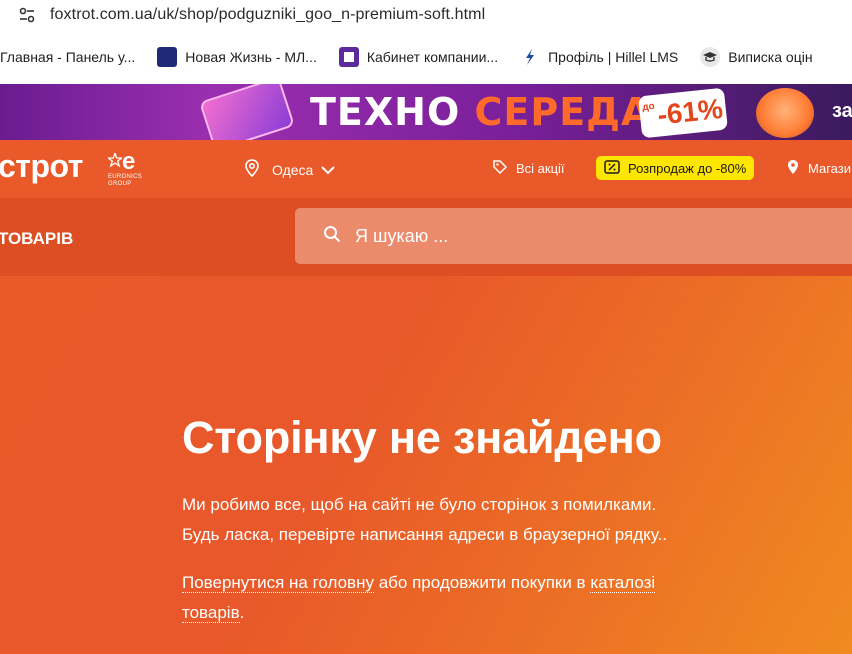 This screenshot has height=654, width=852. Describe the element at coordinates (842, 111) in the screenshot. I see `promo-tail-text: за` at that location.